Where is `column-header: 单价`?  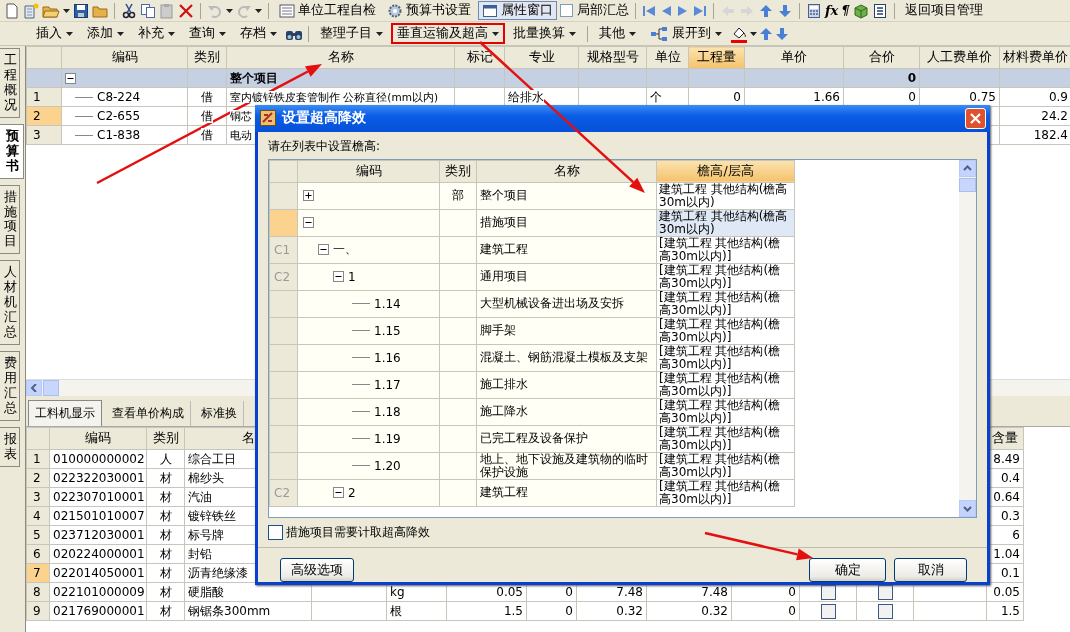
column-header: 单价 is located at coordinates (794, 57).